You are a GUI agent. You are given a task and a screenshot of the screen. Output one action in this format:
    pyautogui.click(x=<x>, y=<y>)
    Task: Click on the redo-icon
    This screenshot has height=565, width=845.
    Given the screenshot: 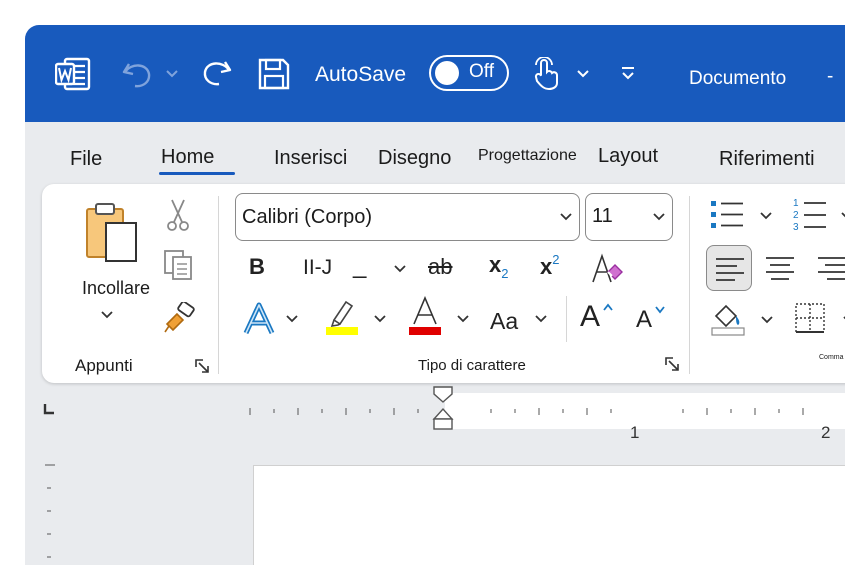 What is the action you would take?
    pyautogui.click(x=216, y=73)
    